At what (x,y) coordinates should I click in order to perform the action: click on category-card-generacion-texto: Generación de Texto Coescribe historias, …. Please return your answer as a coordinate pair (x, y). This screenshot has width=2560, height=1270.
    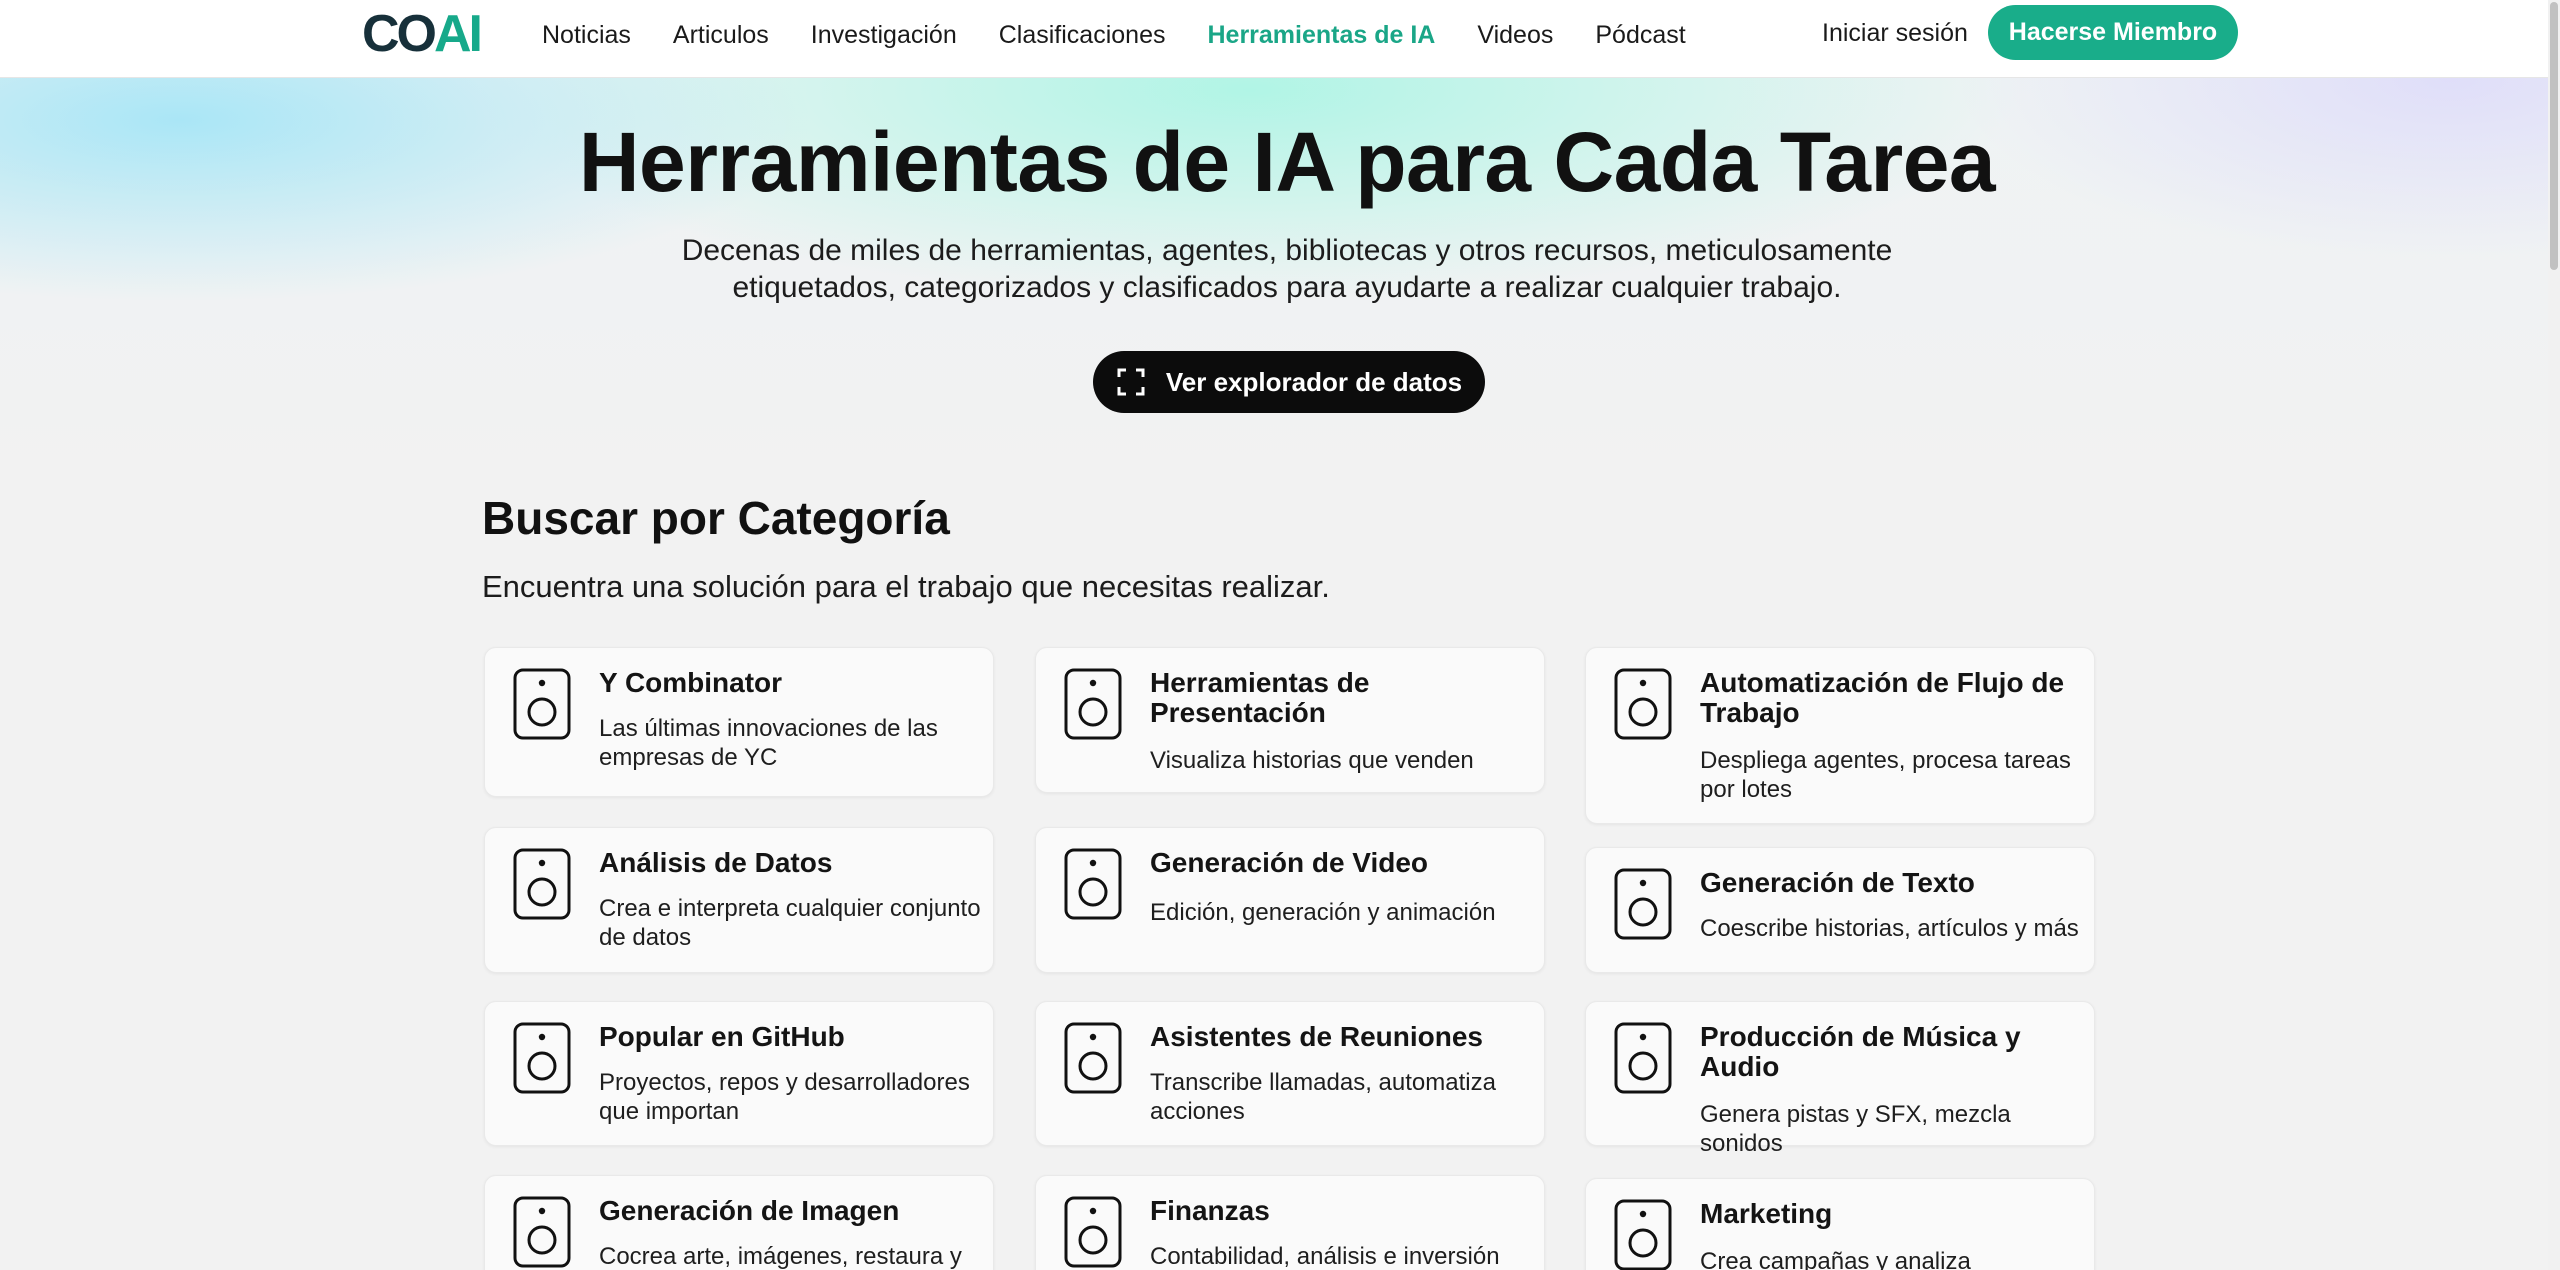
    Looking at the image, I should click on (1840, 910).